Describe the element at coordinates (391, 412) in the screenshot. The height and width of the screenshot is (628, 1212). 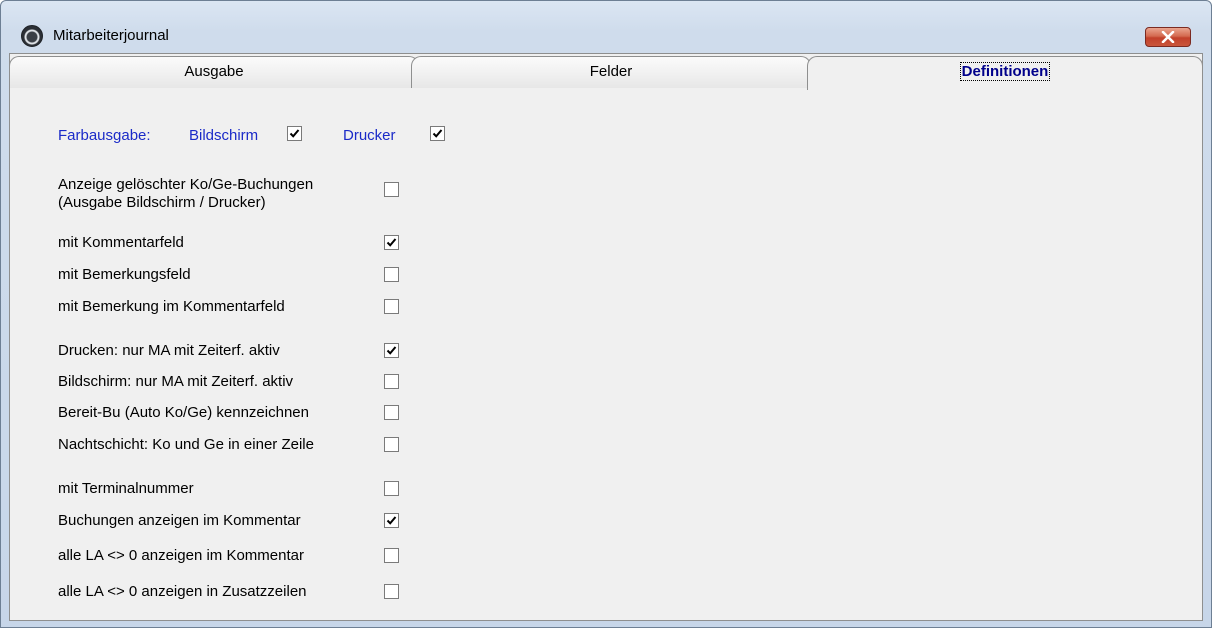
I see `option-checkbox-bereit-bu` at that location.